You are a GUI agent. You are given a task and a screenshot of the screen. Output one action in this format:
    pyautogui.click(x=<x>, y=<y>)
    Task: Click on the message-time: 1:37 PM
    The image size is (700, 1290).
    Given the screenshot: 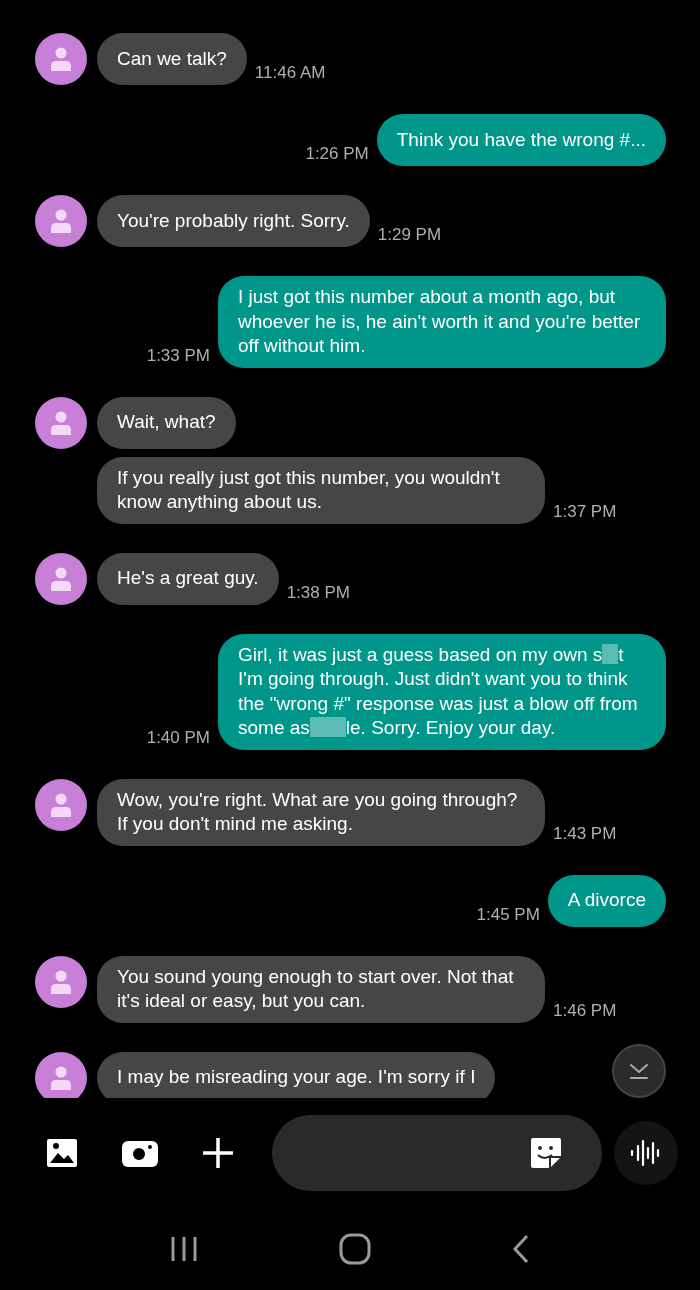 What is the action you would take?
    pyautogui.click(x=585, y=511)
    